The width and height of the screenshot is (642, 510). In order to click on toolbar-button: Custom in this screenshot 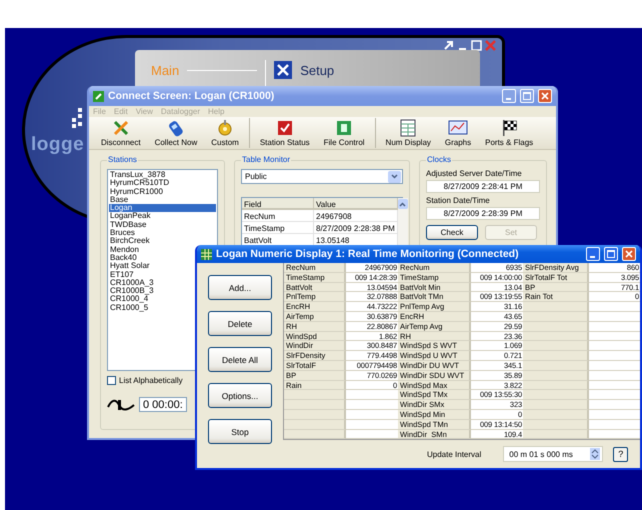, I will do `click(225, 142)`.